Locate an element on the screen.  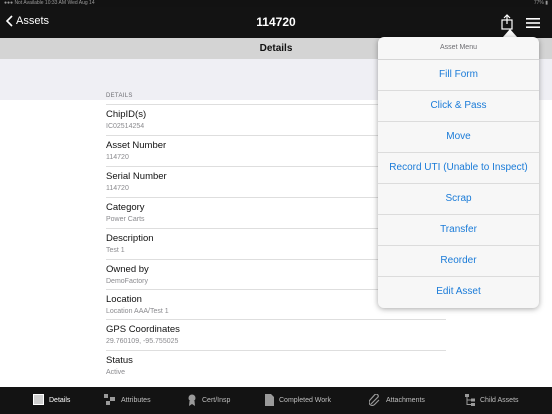
section-label: DETAILS is located at coordinates (119, 96).